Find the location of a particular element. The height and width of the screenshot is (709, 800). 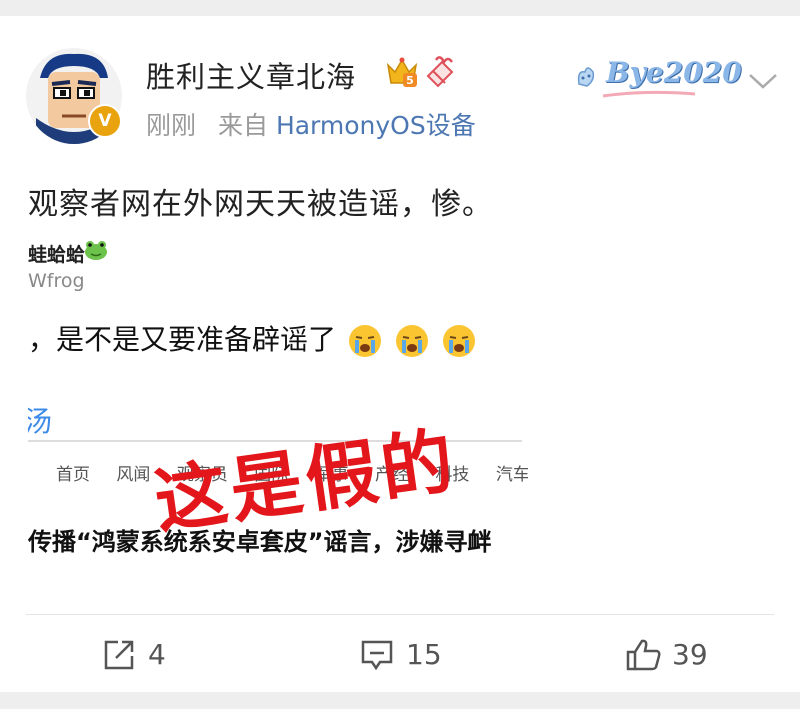

post-body-text: 观察者网在外网天天被造谣，惨。 is located at coordinates (260, 204).